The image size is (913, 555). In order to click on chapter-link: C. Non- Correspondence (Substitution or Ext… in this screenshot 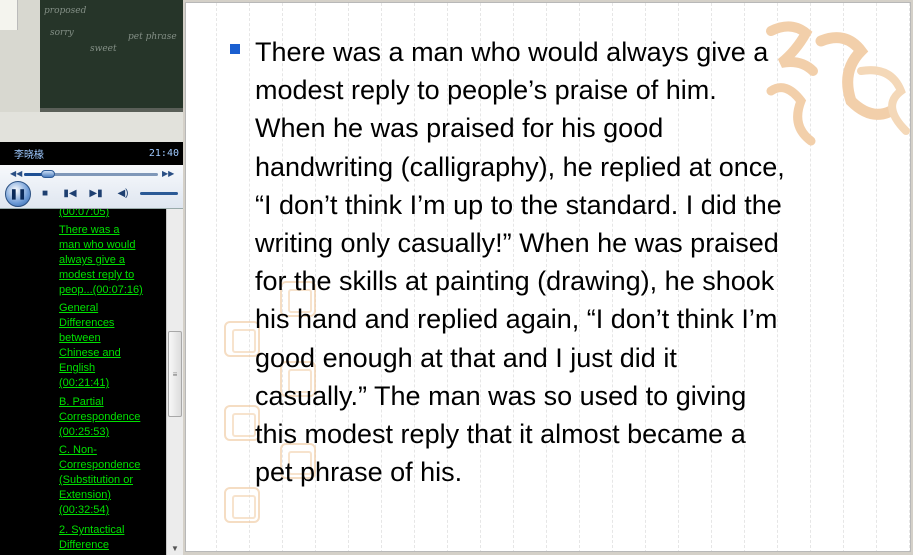, I will do `click(111, 480)`.